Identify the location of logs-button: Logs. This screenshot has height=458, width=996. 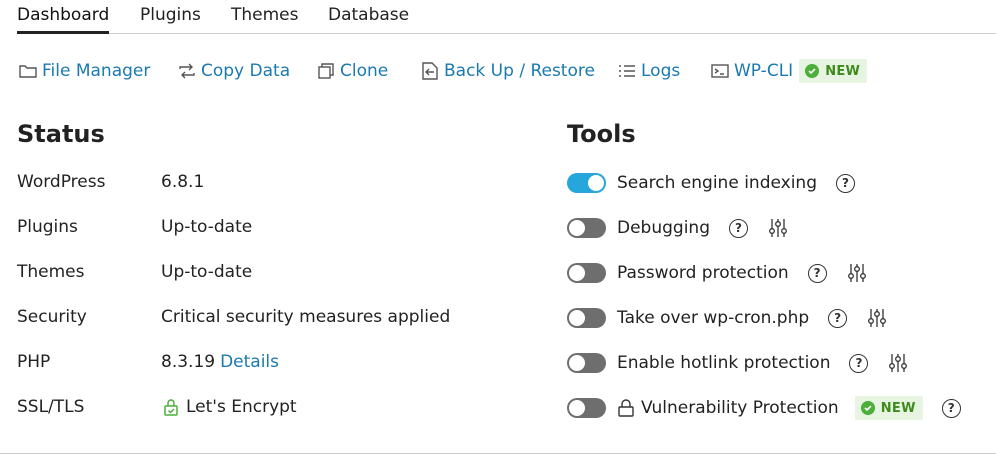
(648, 71).